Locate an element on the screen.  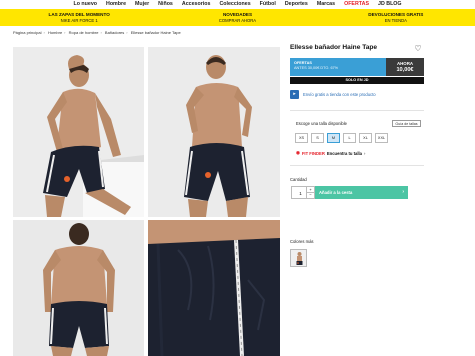
fit-finder-text: Encuentra tu talla is located at coordinates (344, 153).